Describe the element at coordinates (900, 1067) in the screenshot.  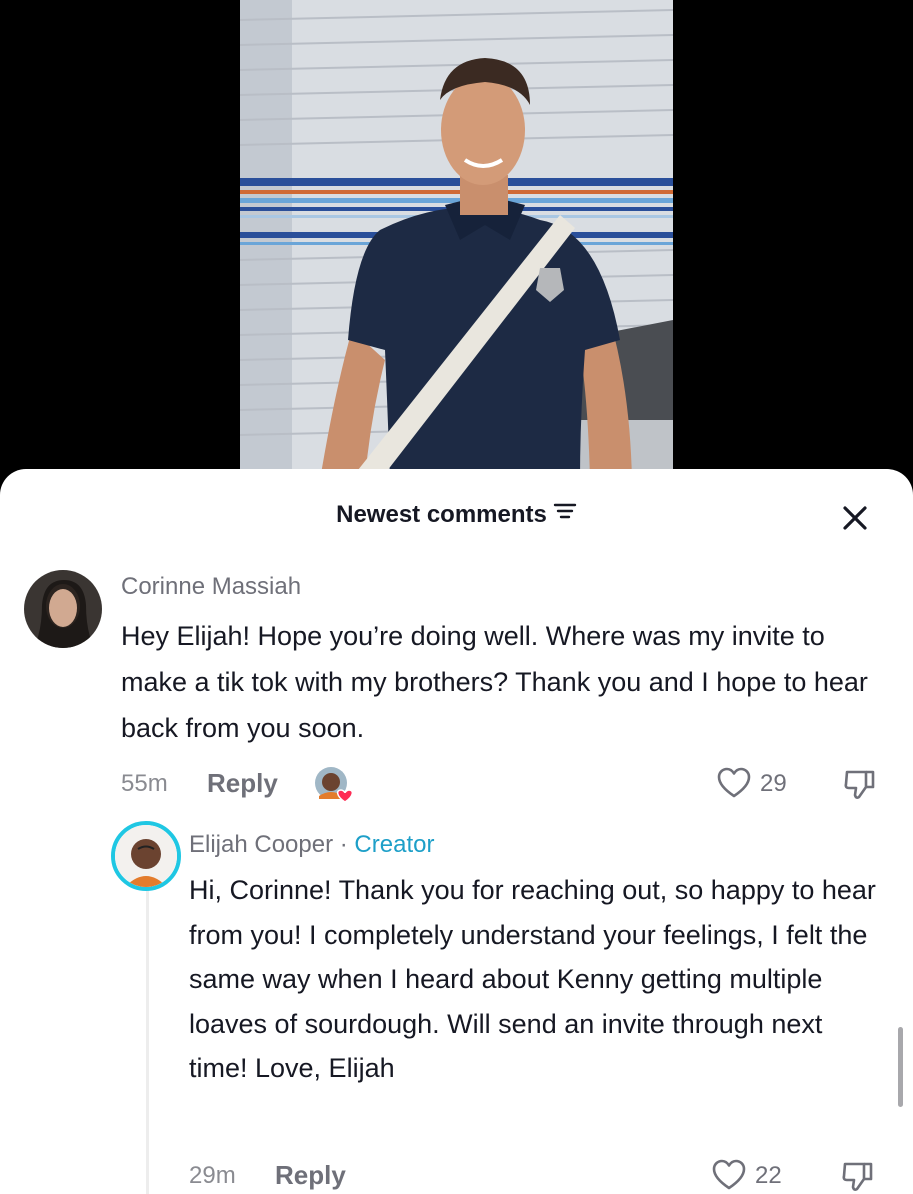
I see `scrollbar` at that location.